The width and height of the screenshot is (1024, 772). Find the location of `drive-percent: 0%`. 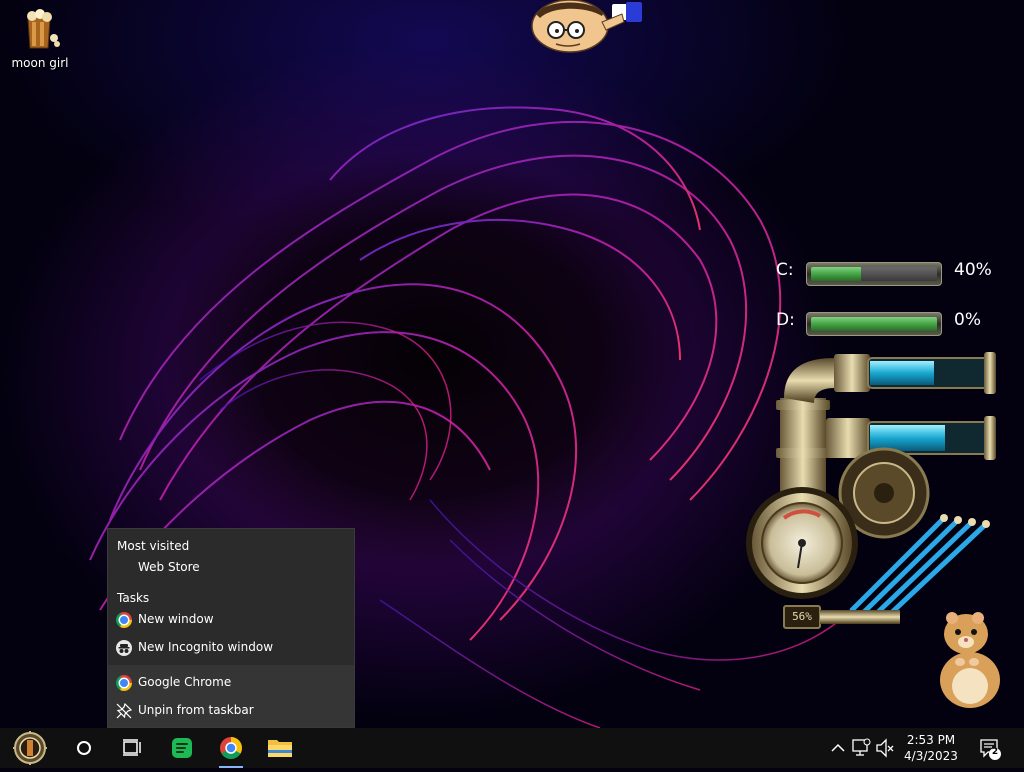

drive-percent: 0% is located at coordinates (967, 320).